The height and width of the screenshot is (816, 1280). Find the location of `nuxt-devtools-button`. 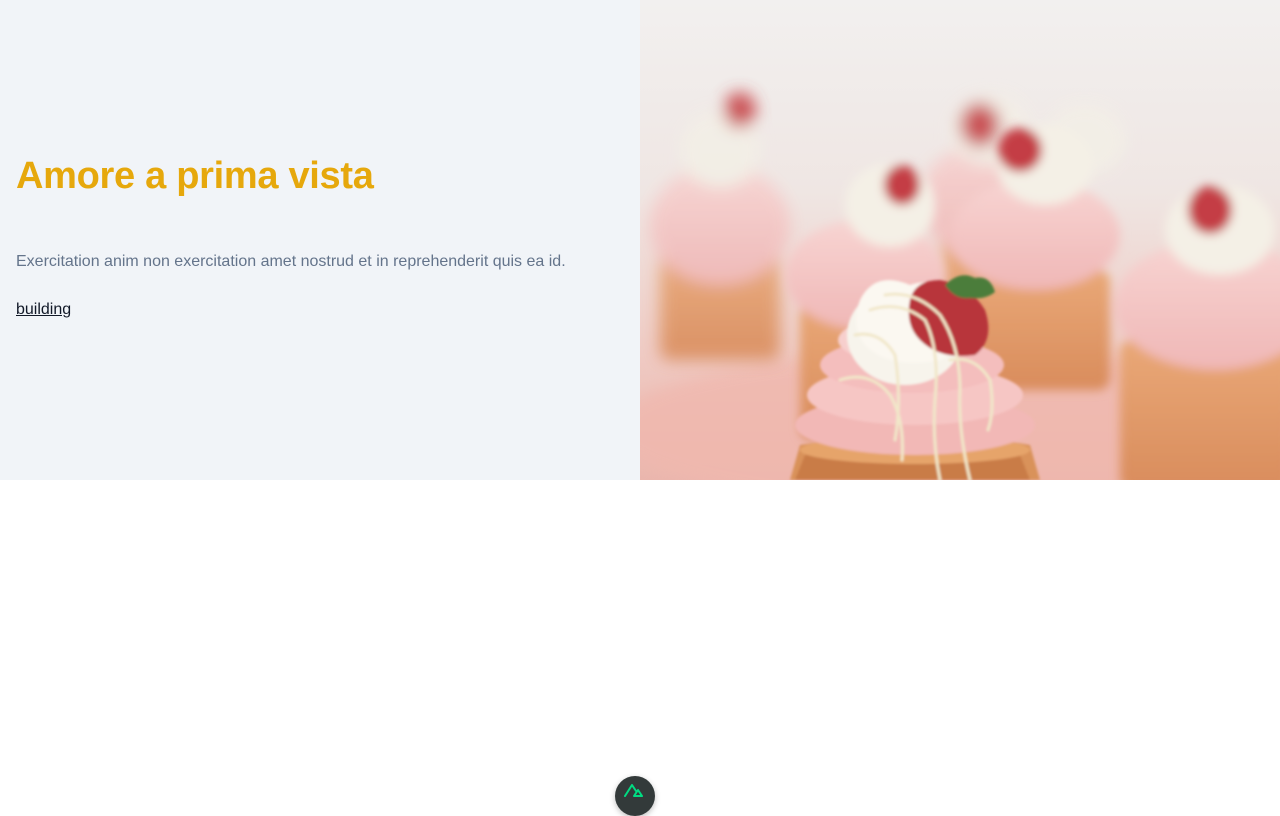

nuxt-devtools-button is located at coordinates (635, 796).